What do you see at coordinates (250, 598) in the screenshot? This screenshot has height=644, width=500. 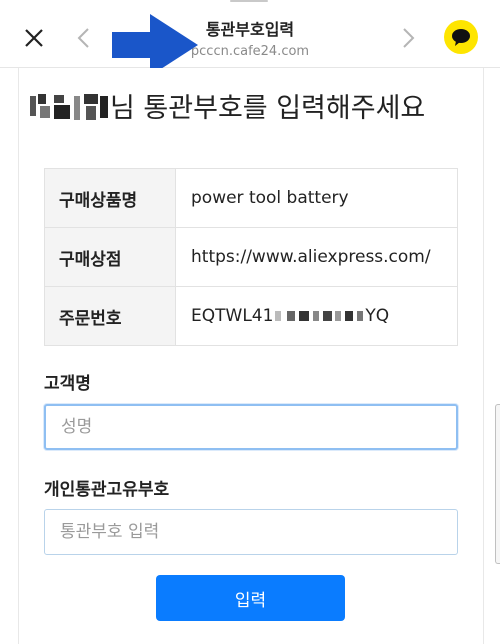 I see `submit-button: 입력` at bounding box center [250, 598].